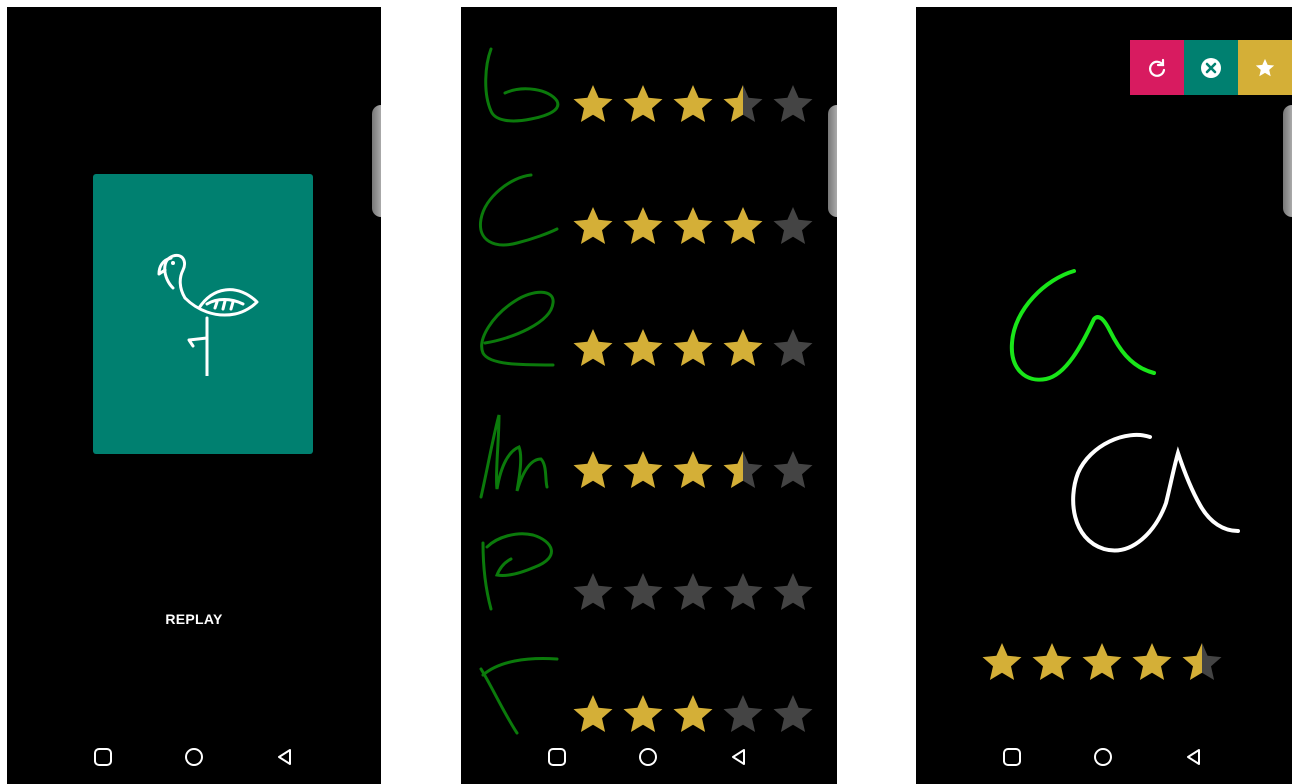  What do you see at coordinates (208, 314) in the screenshot?
I see `flamingo-icon` at bounding box center [208, 314].